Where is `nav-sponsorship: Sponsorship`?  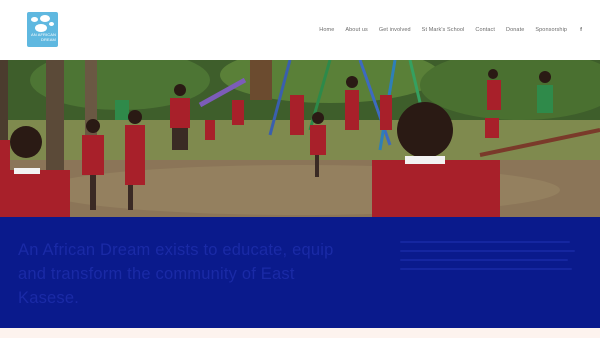
nav-sponsorship: Sponsorship is located at coordinates (551, 30).